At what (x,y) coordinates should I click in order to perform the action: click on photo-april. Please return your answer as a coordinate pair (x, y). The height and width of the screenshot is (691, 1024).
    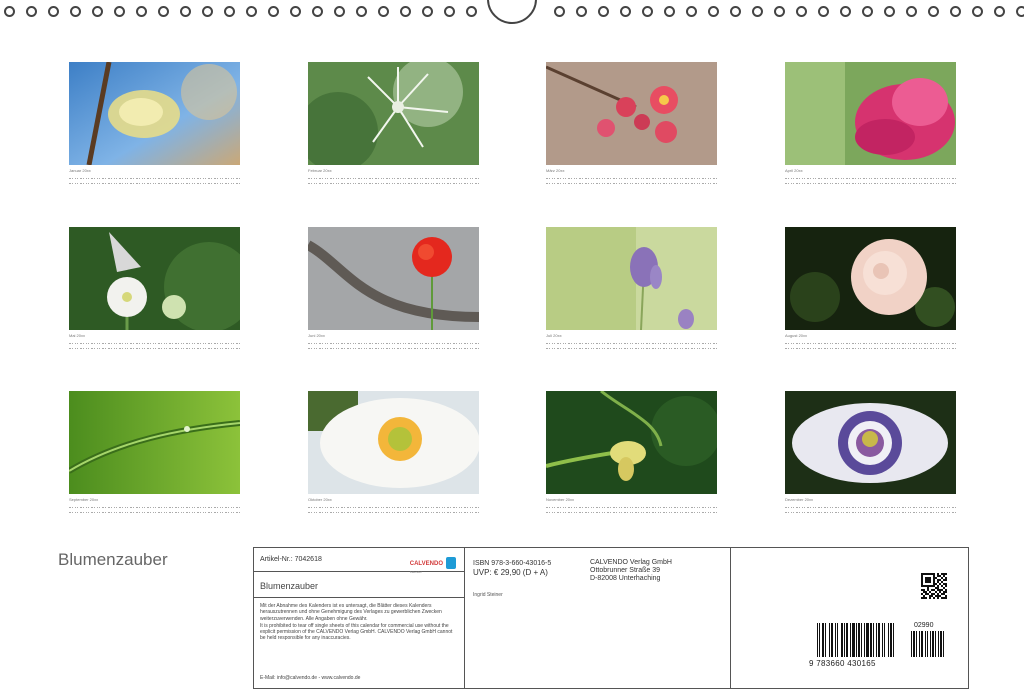
    Looking at the image, I should click on (870, 113).